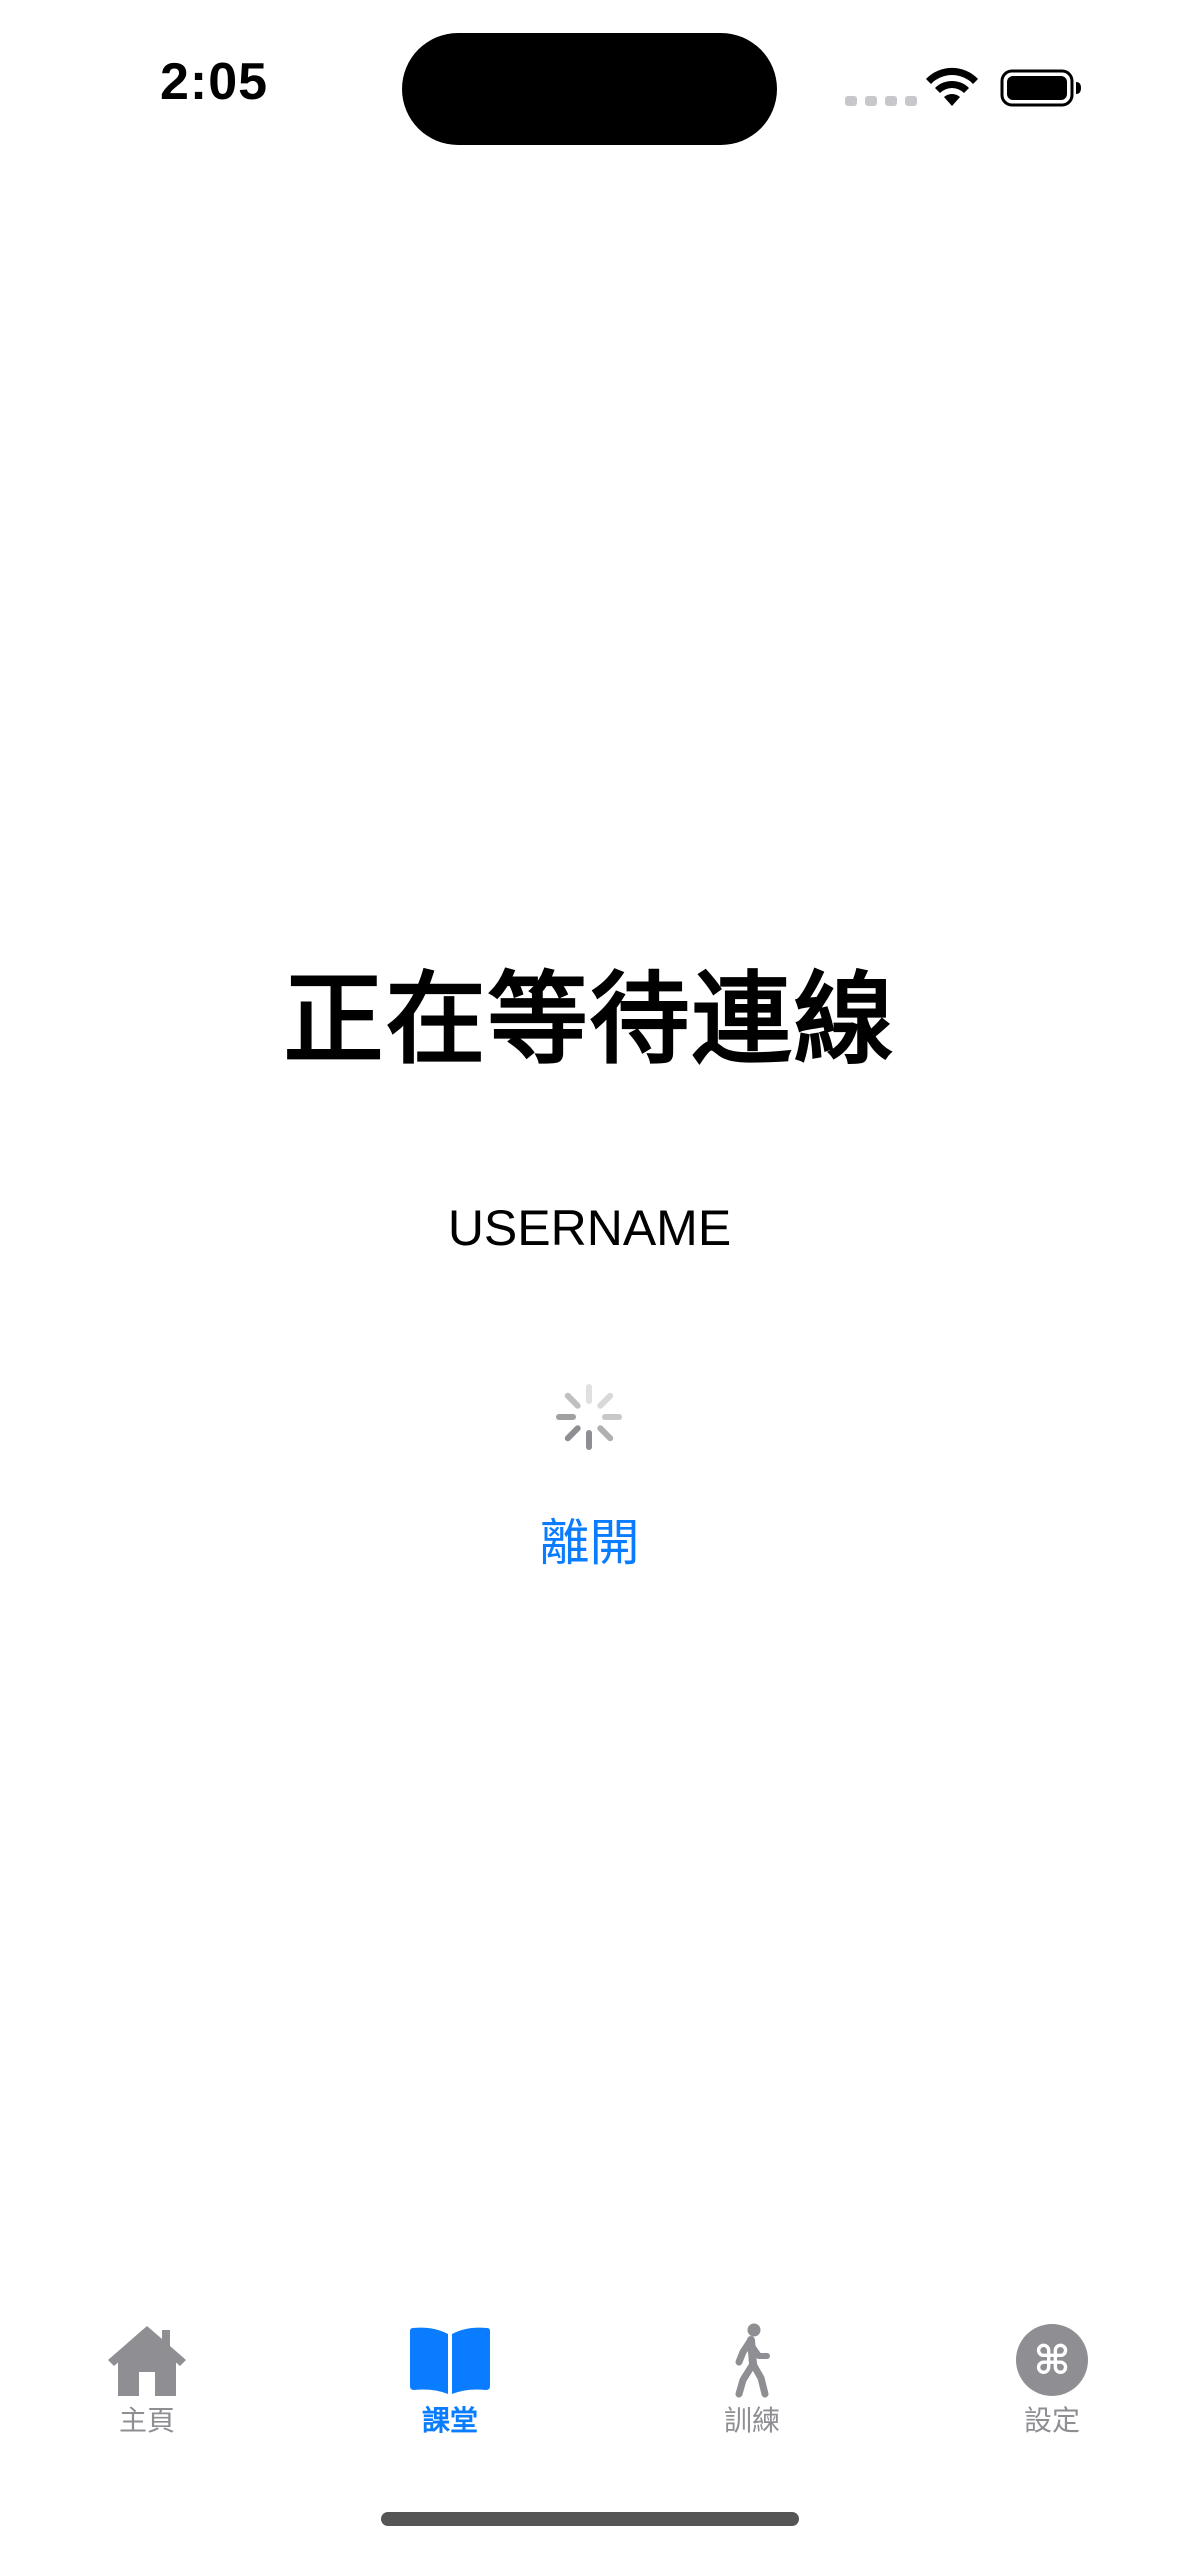  What do you see at coordinates (589, 1228) in the screenshot?
I see `username-label: USERNAME` at bounding box center [589, 1228].